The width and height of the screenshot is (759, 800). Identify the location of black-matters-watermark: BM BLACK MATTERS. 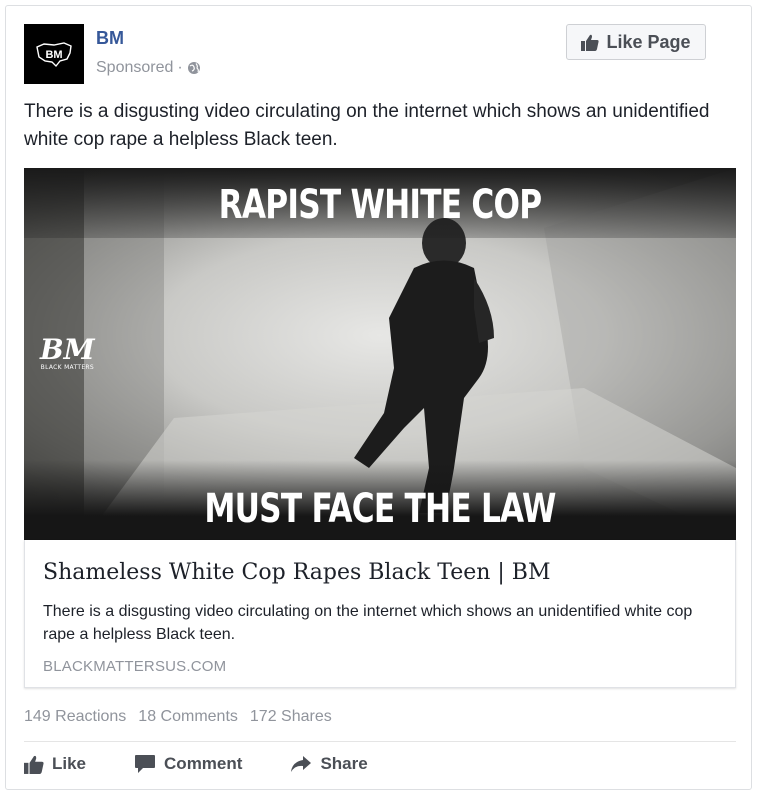
(67, 352).